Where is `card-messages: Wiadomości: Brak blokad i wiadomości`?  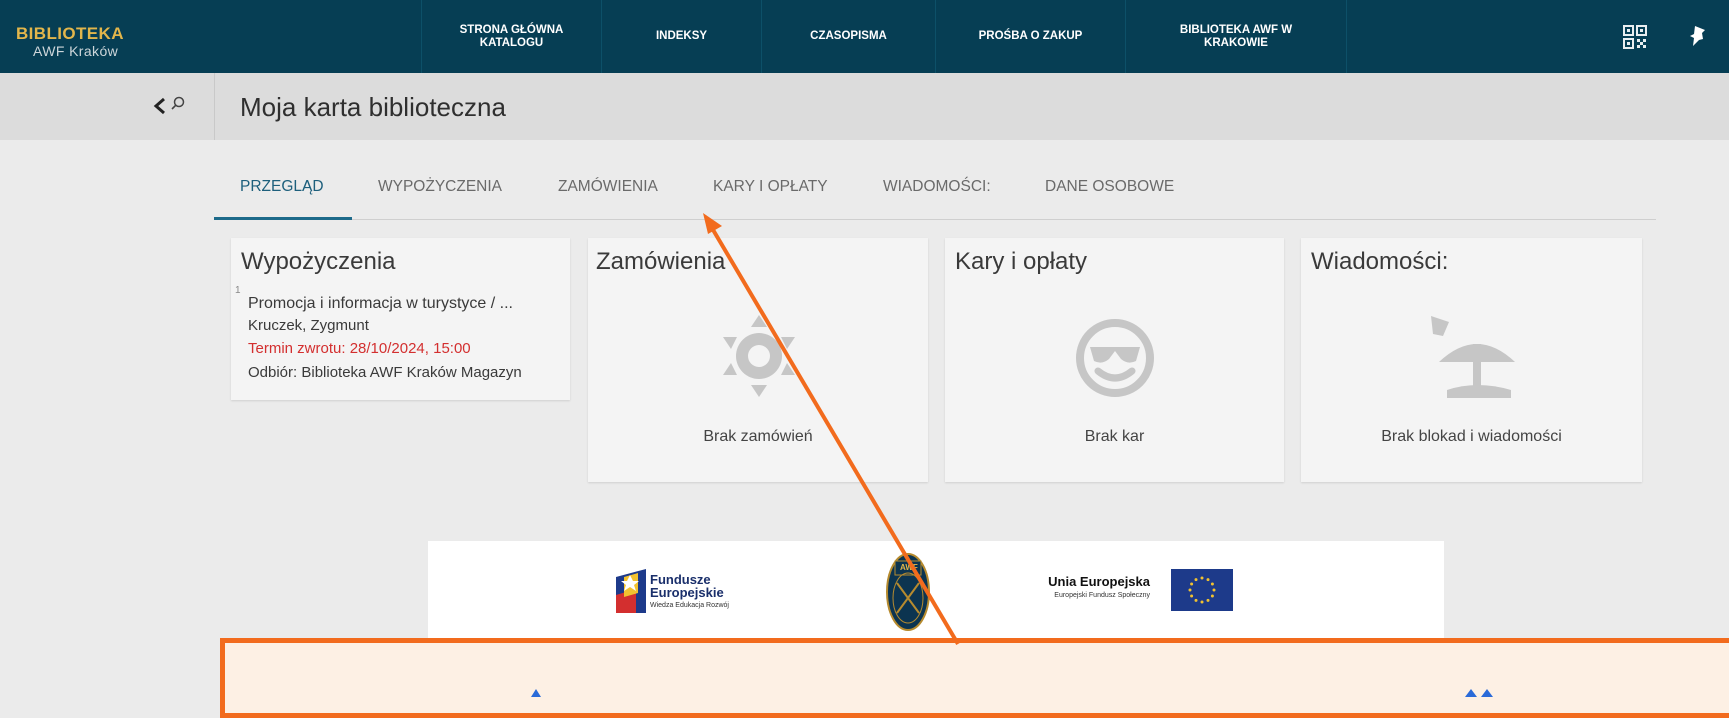
card-messages: Wiadomości: Brak blokad i wiadomości is located at coordinates (1471, 360).